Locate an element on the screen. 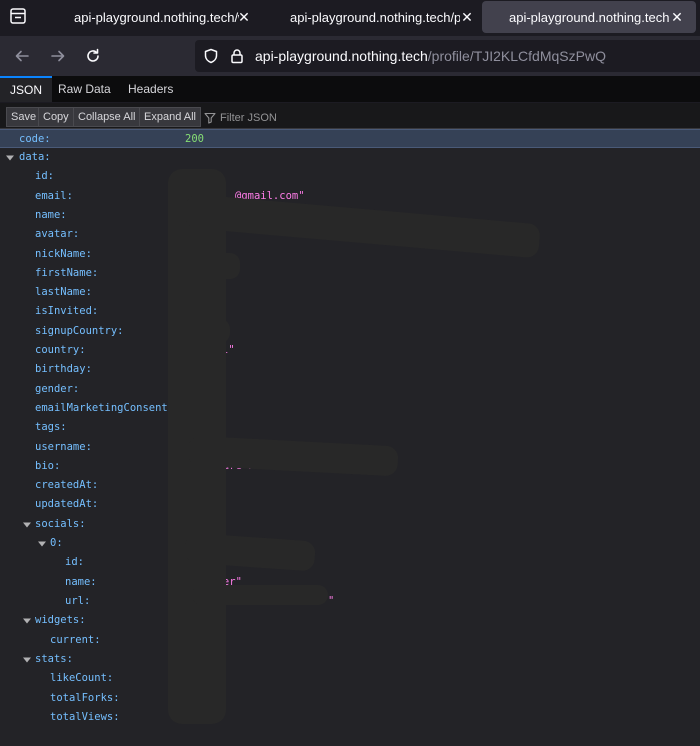 Image resolution: width=700 pixels, height=746 pixels. json-key: bio: is located at coordinates (48, 466).